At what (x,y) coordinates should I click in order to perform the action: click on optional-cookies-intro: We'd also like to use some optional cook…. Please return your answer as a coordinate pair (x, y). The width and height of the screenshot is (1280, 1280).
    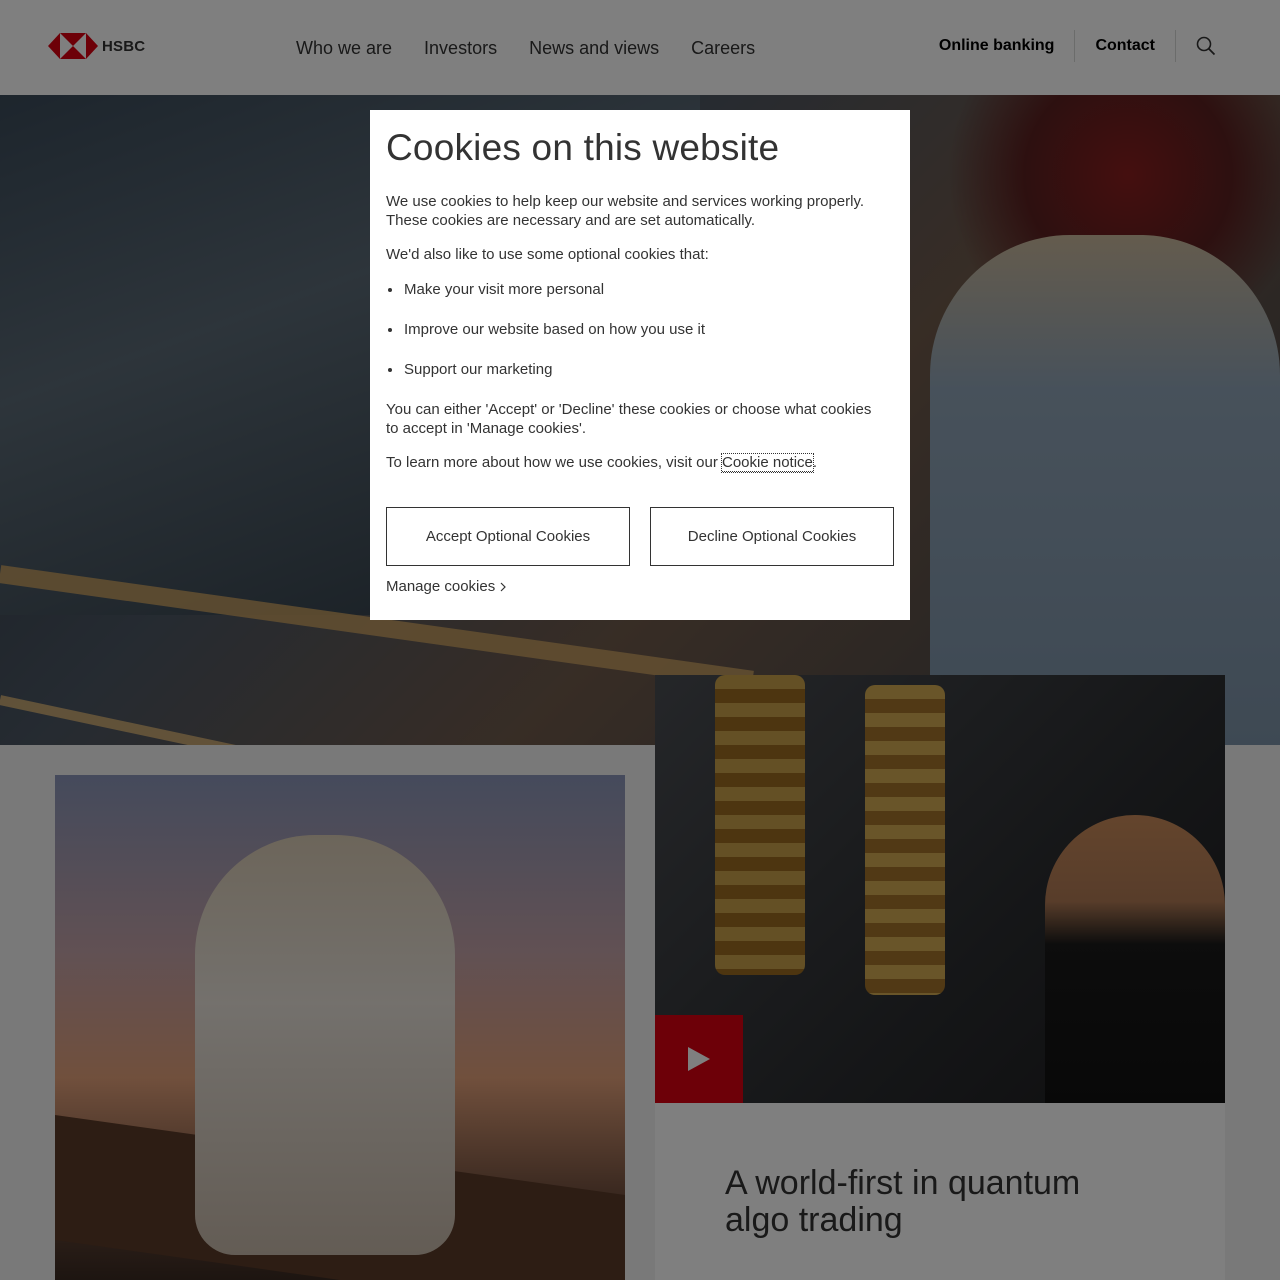
    Looking at the image, I should click on (547, 254).